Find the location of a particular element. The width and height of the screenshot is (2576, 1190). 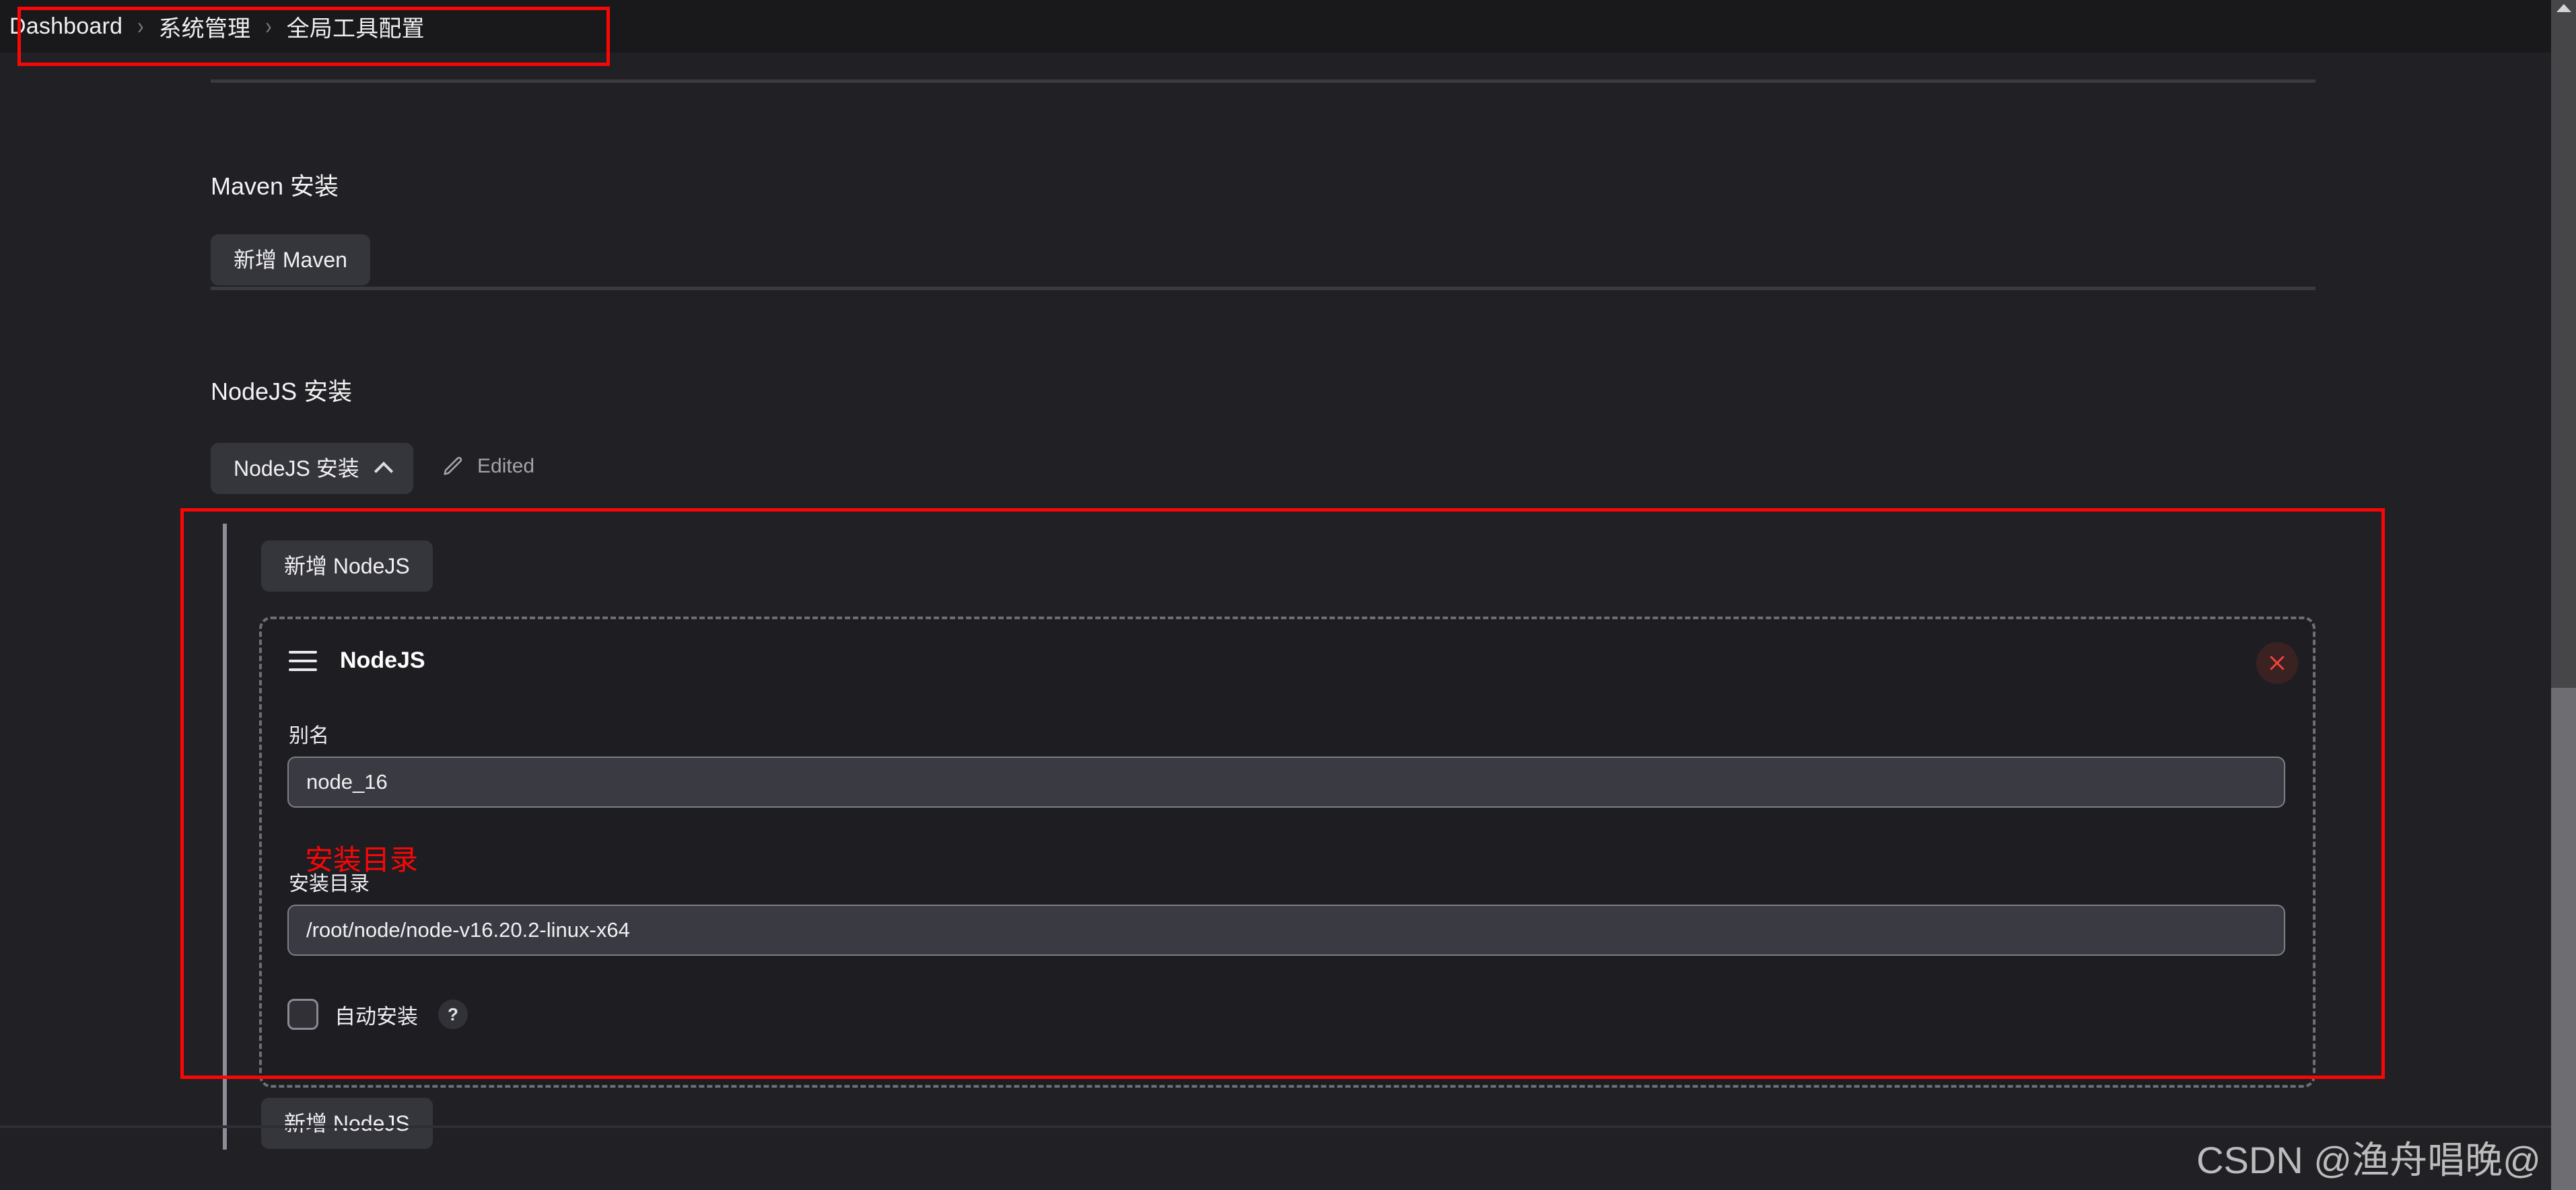

auto-install-label: 自动安装 is located at coordinates (376, 1016).